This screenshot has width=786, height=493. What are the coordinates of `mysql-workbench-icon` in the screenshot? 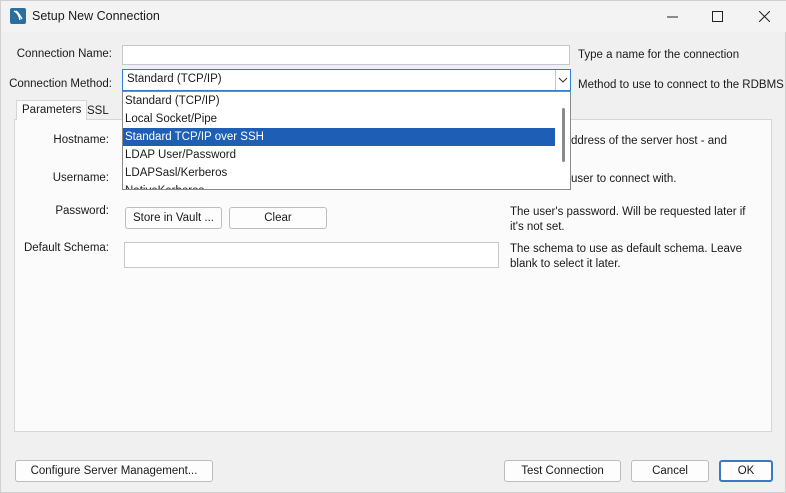 It's located at (18, 16).